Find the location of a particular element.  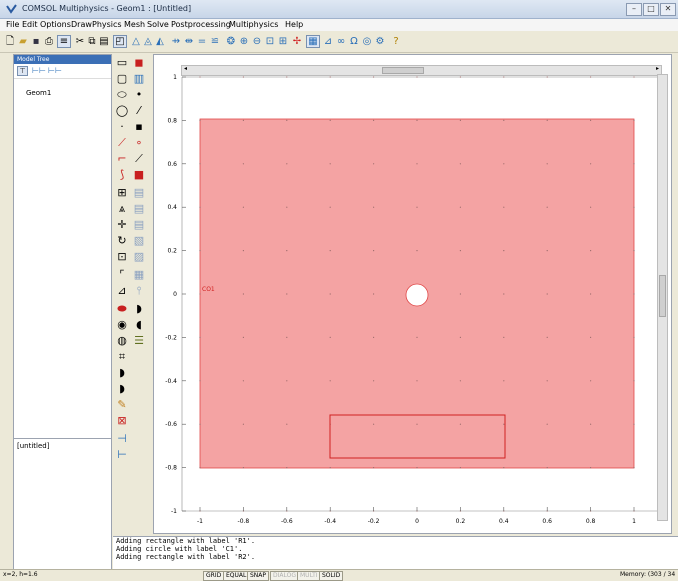

pan-icon: ✢ is located at coordinates (297, 41).